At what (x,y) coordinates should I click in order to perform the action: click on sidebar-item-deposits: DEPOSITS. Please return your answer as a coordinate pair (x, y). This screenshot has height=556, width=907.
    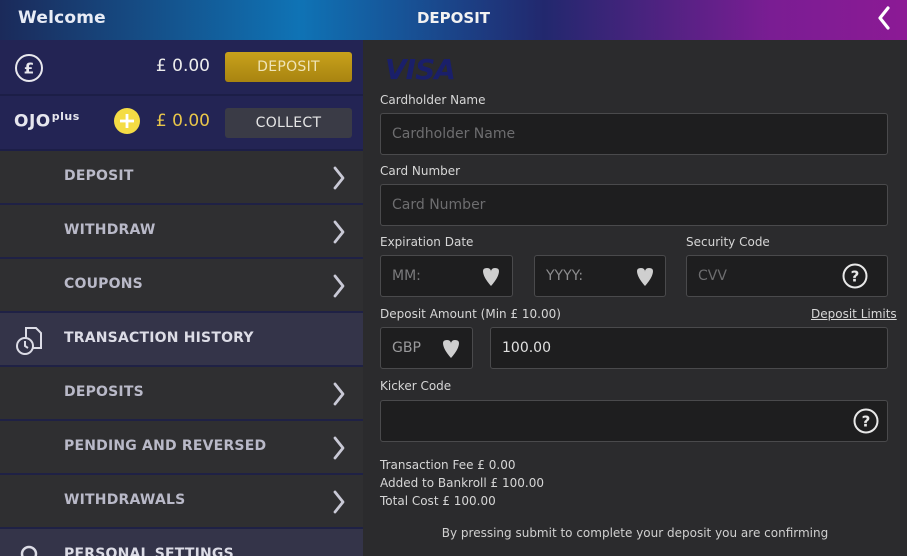
    Looking at the image, I should click on (181, 394).